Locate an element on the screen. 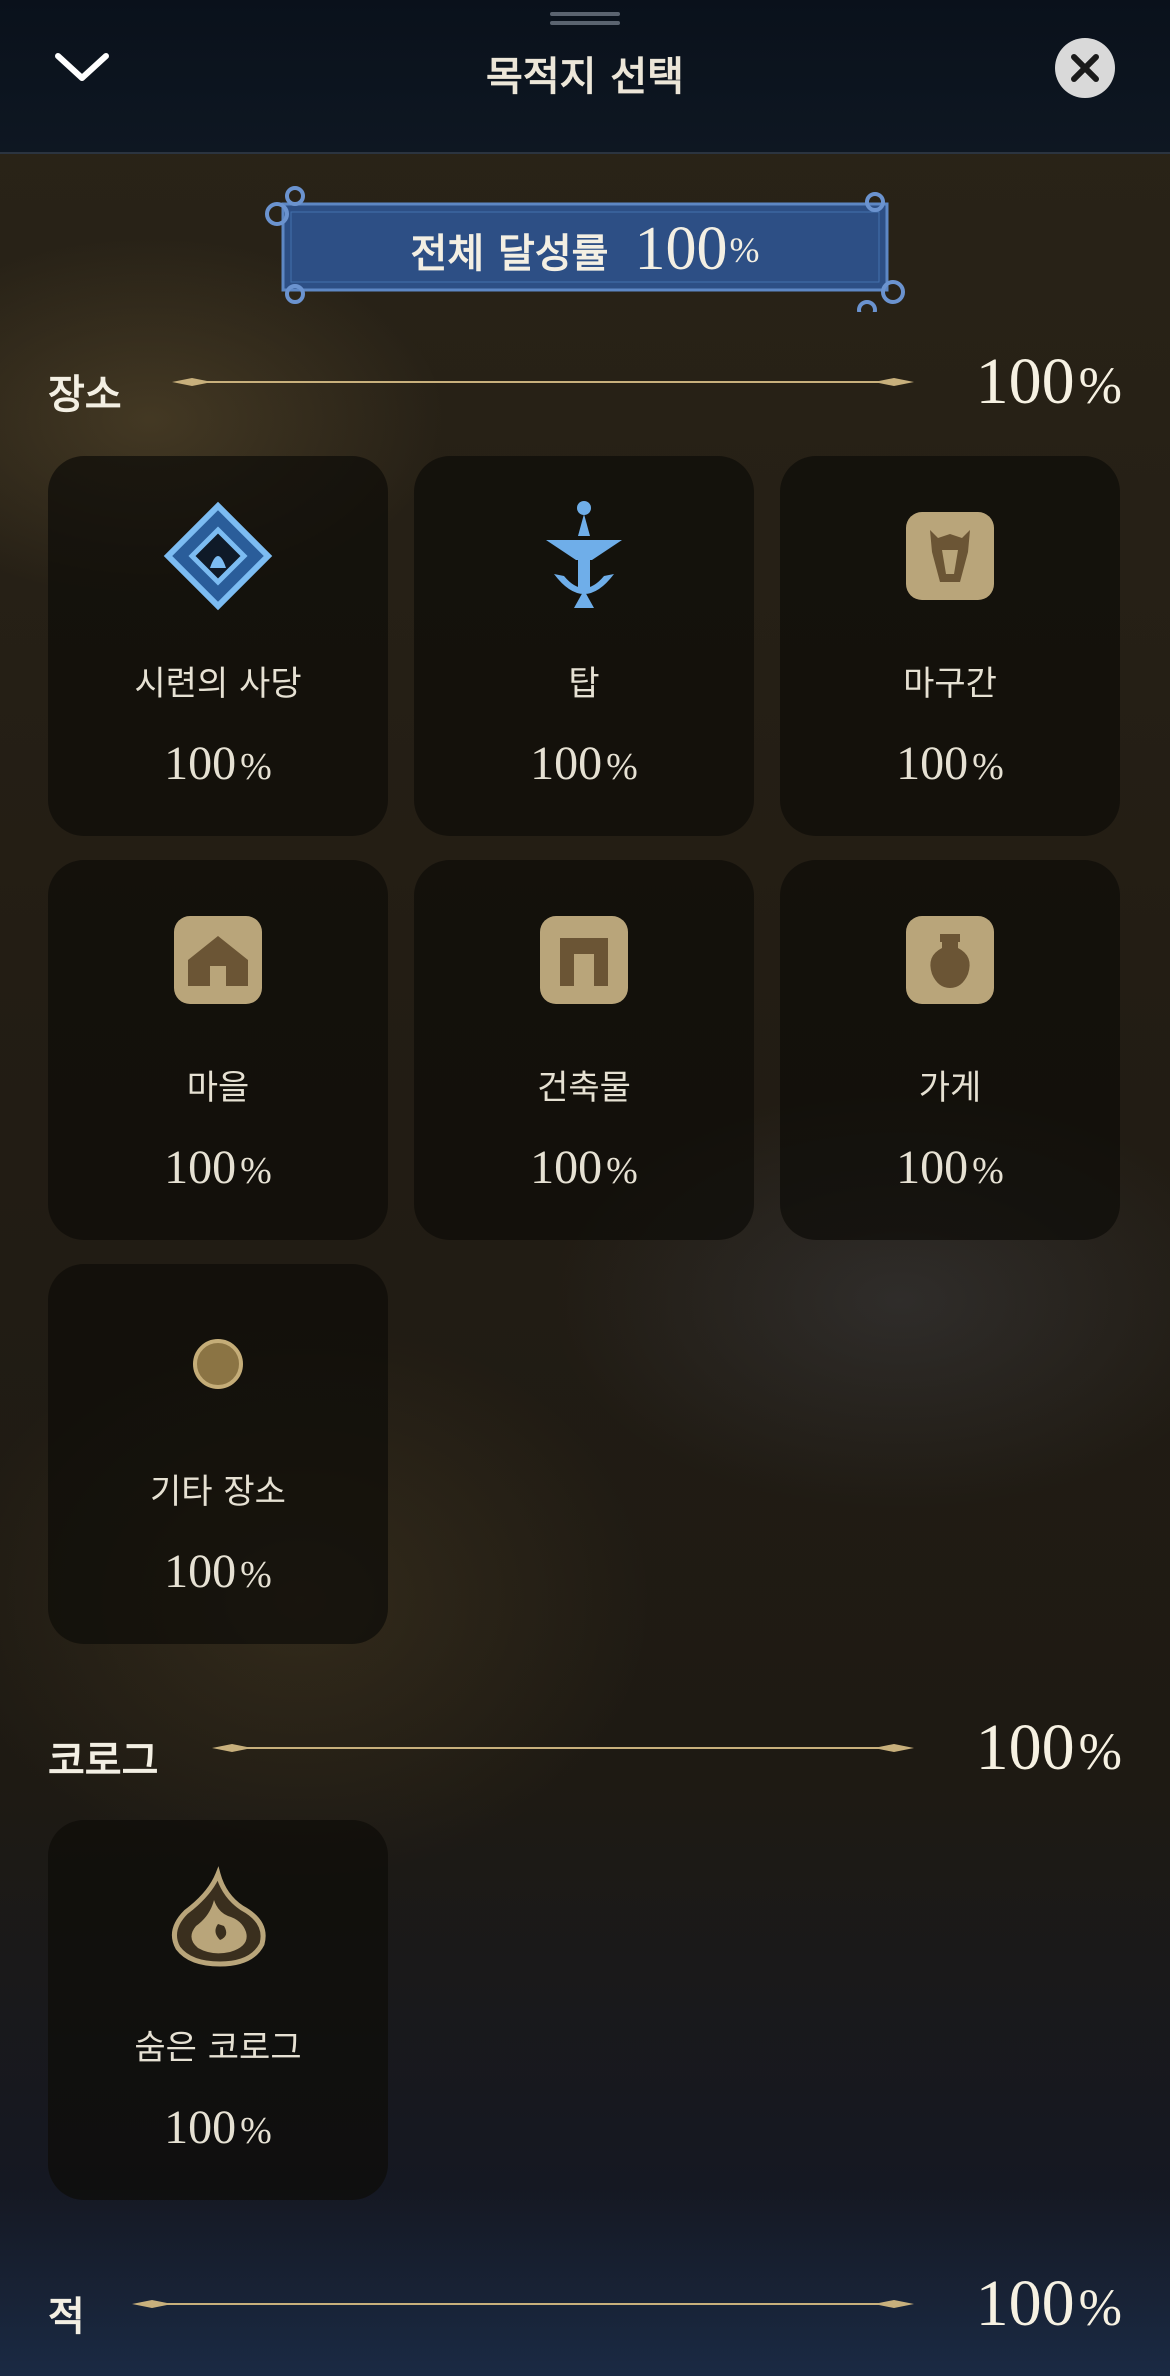 The image size is (1170, 2376). section-header-enemies: 적 100% is located at coordinates (585, 2302).